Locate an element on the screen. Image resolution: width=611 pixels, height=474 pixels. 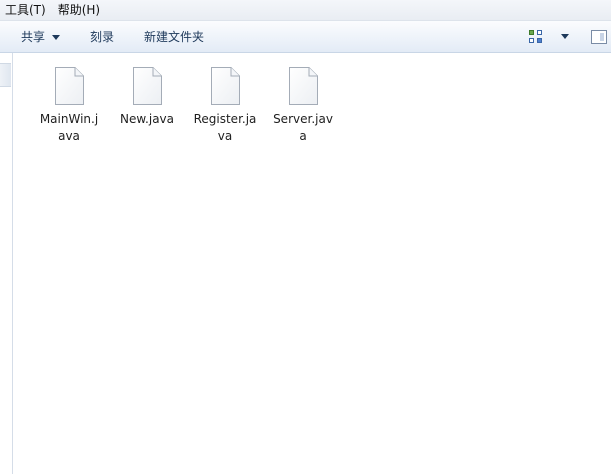
view-controls is located at coordinates (568, 36).